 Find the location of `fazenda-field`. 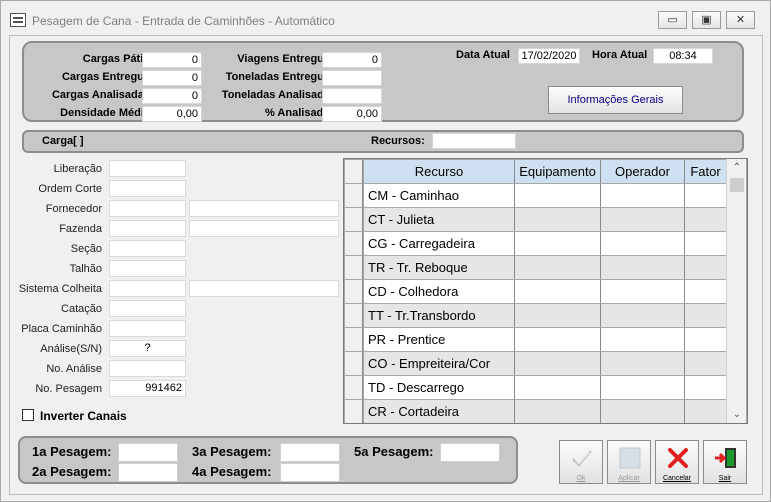

fazenda-field is located at coordinates (147, 228).